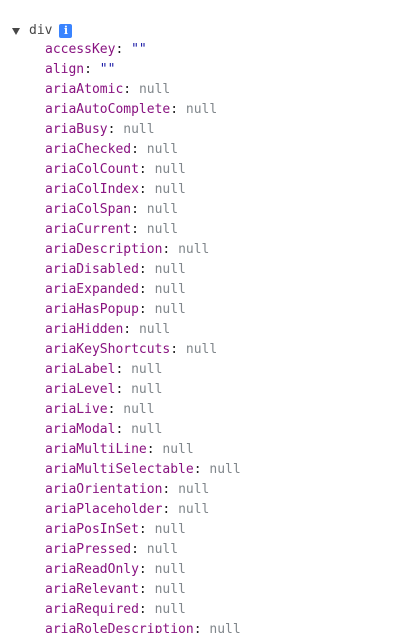  I want to click on property-row: ariaPressed: null, so click(143, 550).